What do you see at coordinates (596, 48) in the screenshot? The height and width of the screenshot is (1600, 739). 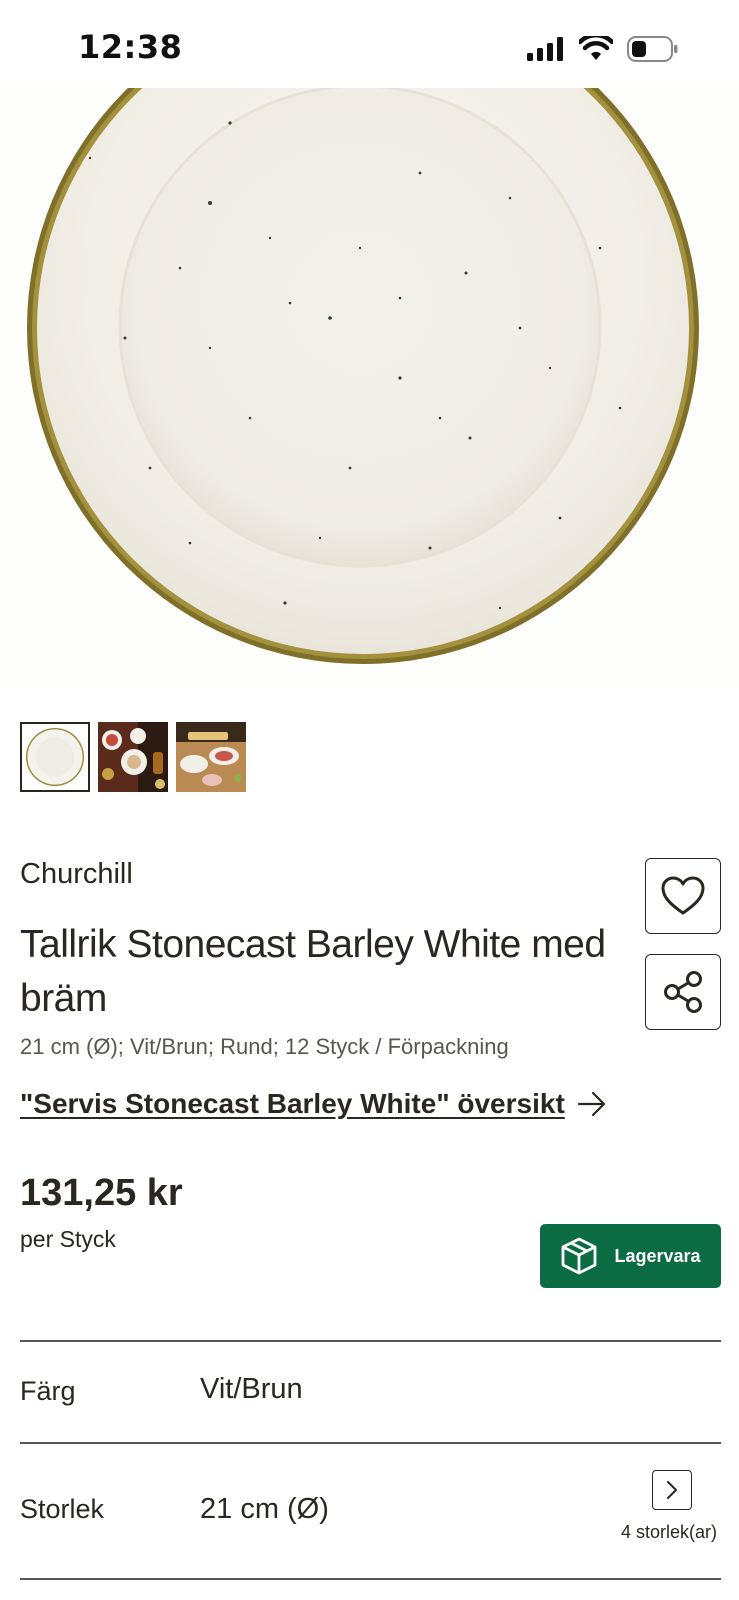 I see `wifi-icon` at bounding box center [596, 48].